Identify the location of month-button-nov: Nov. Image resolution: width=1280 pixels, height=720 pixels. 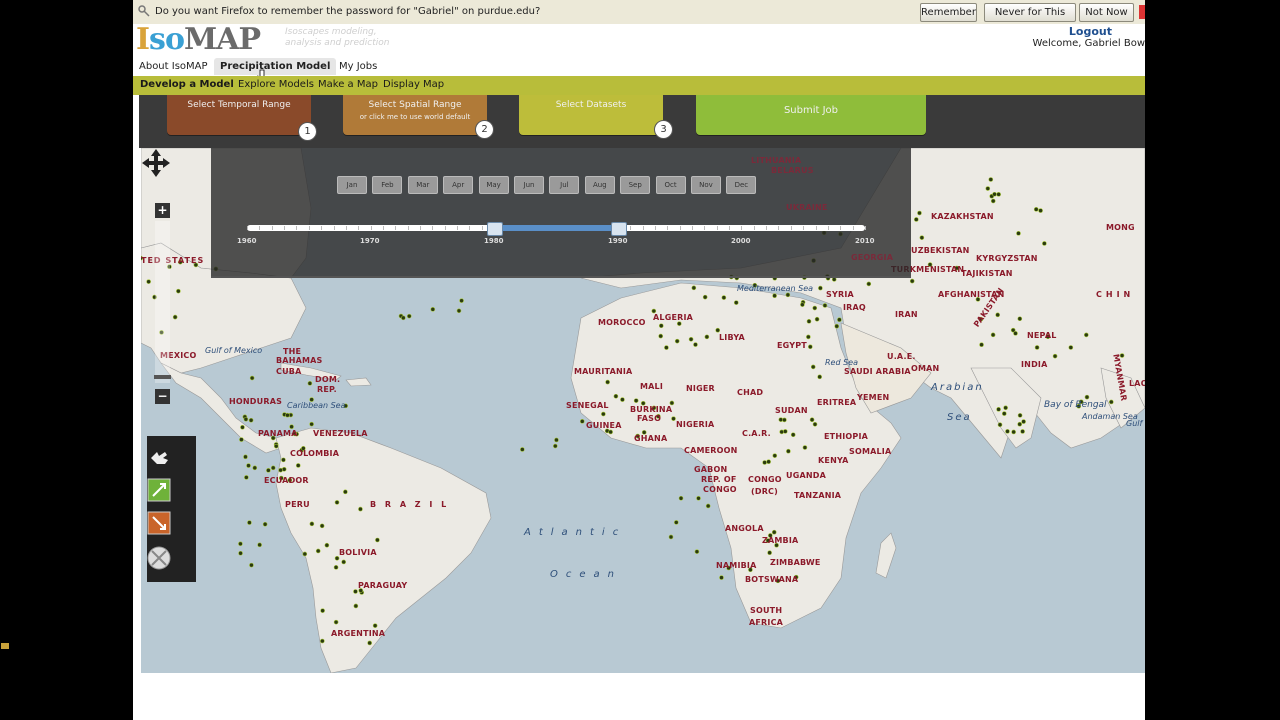
(706, 185).